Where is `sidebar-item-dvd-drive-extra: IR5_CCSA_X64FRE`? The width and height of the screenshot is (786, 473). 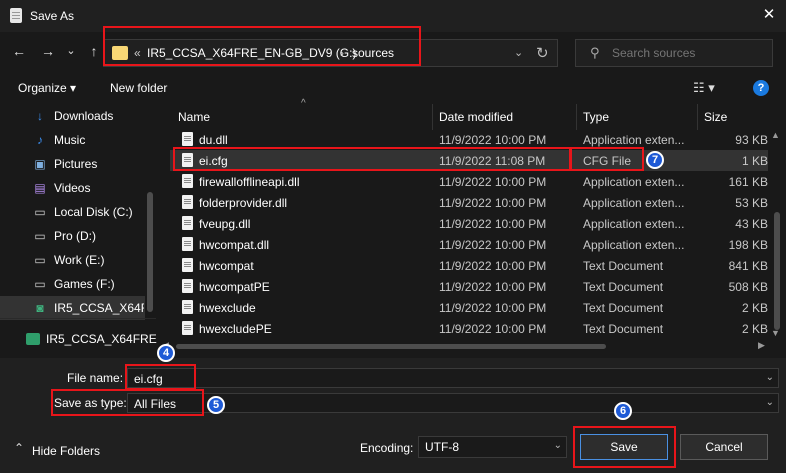
sidebar-item-dvd-drive-extra: IR5_CCSA_X64FRE is located at coordinates (78, 339).